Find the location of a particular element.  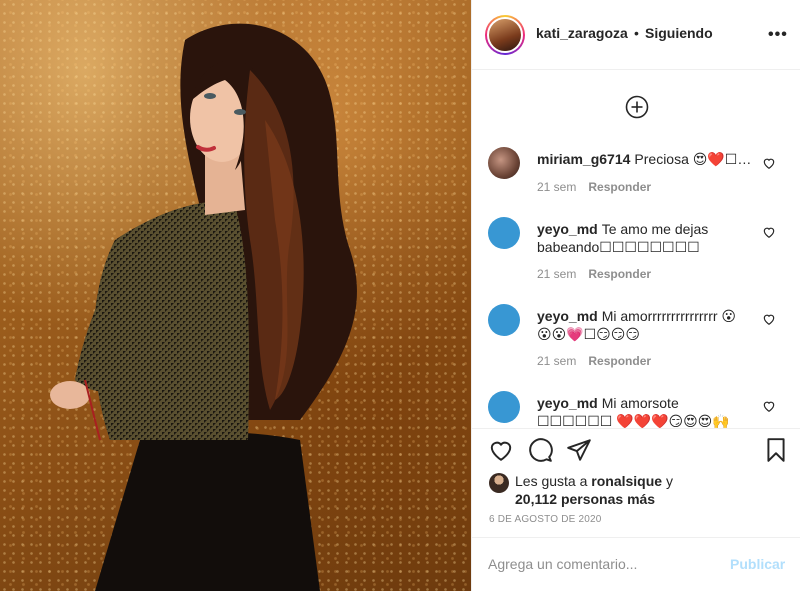

post-header: kati_zaragoza • Siguiendo ••• is located at coordinates (636, 35).